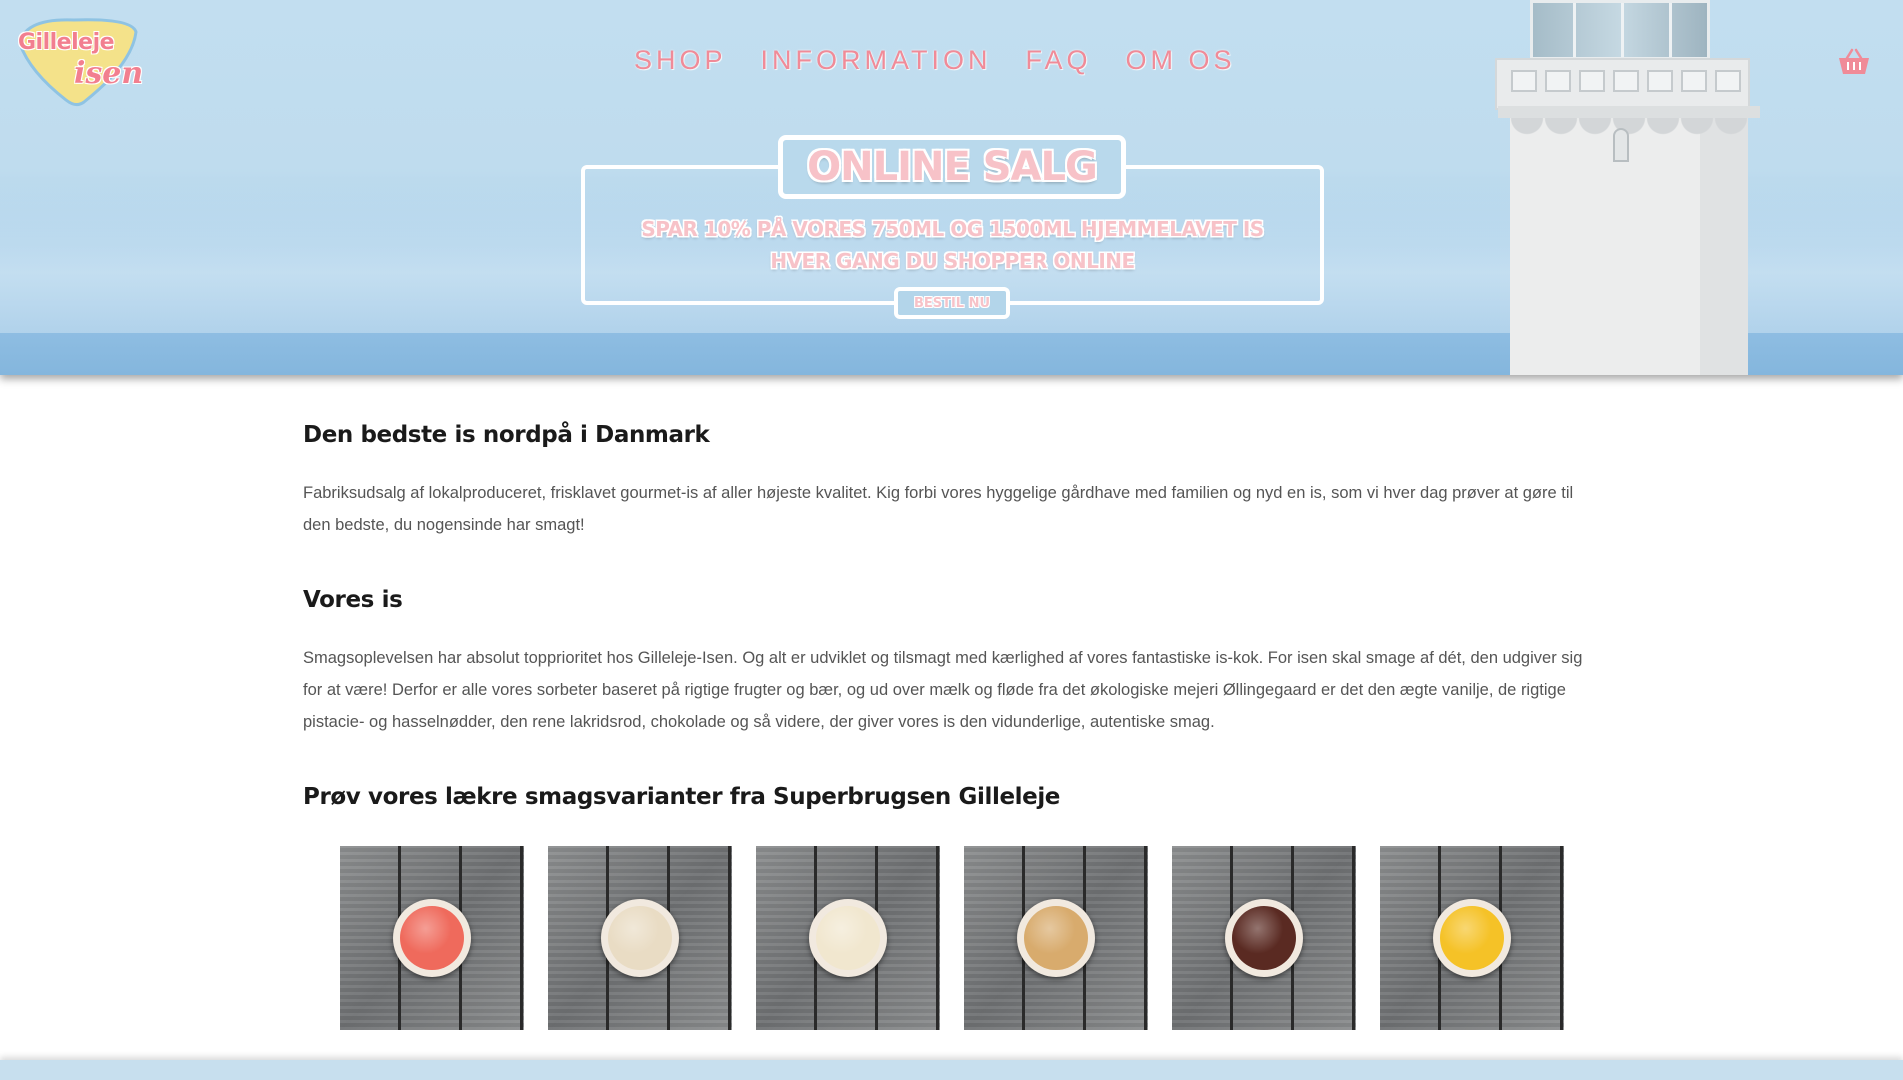  What do you see at coordinates (1620, 30) in the screenshot?
I see `lighthouse-lantern` at bounding box center [1620, 30].